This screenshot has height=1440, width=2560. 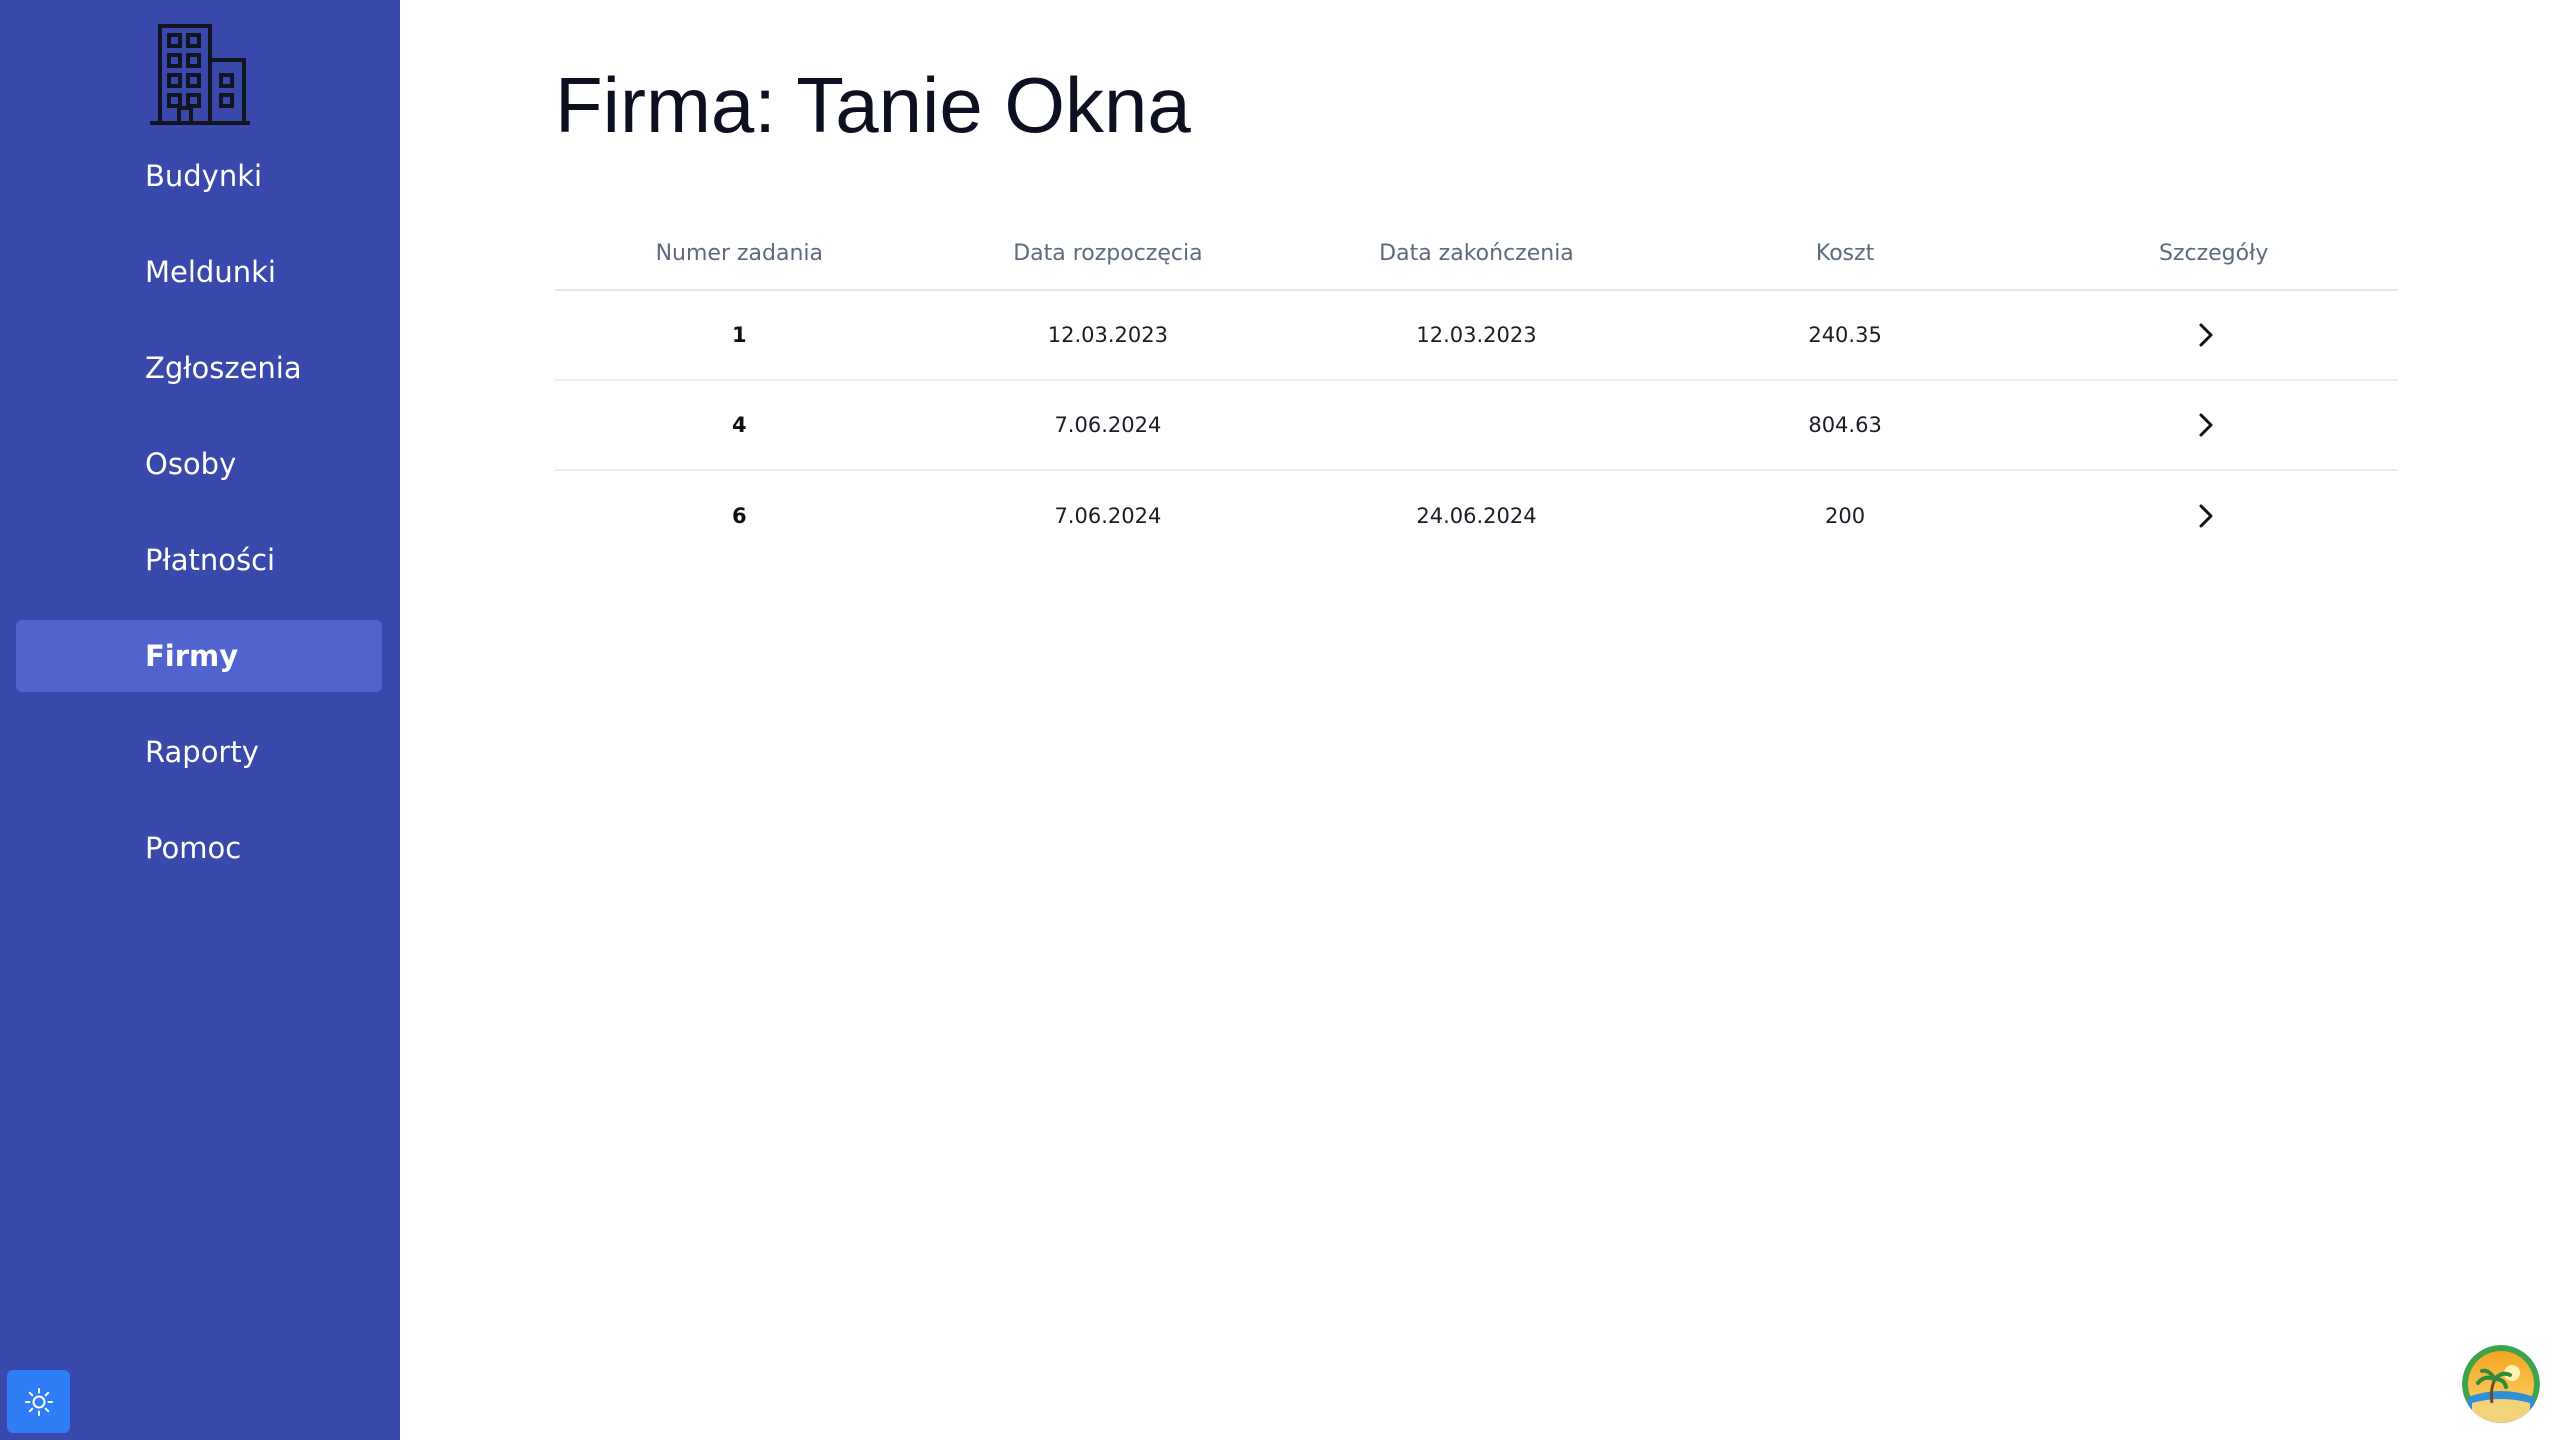 I want to click on sidebar-item-platnosci: Płatności, so click(x=199, y=560).